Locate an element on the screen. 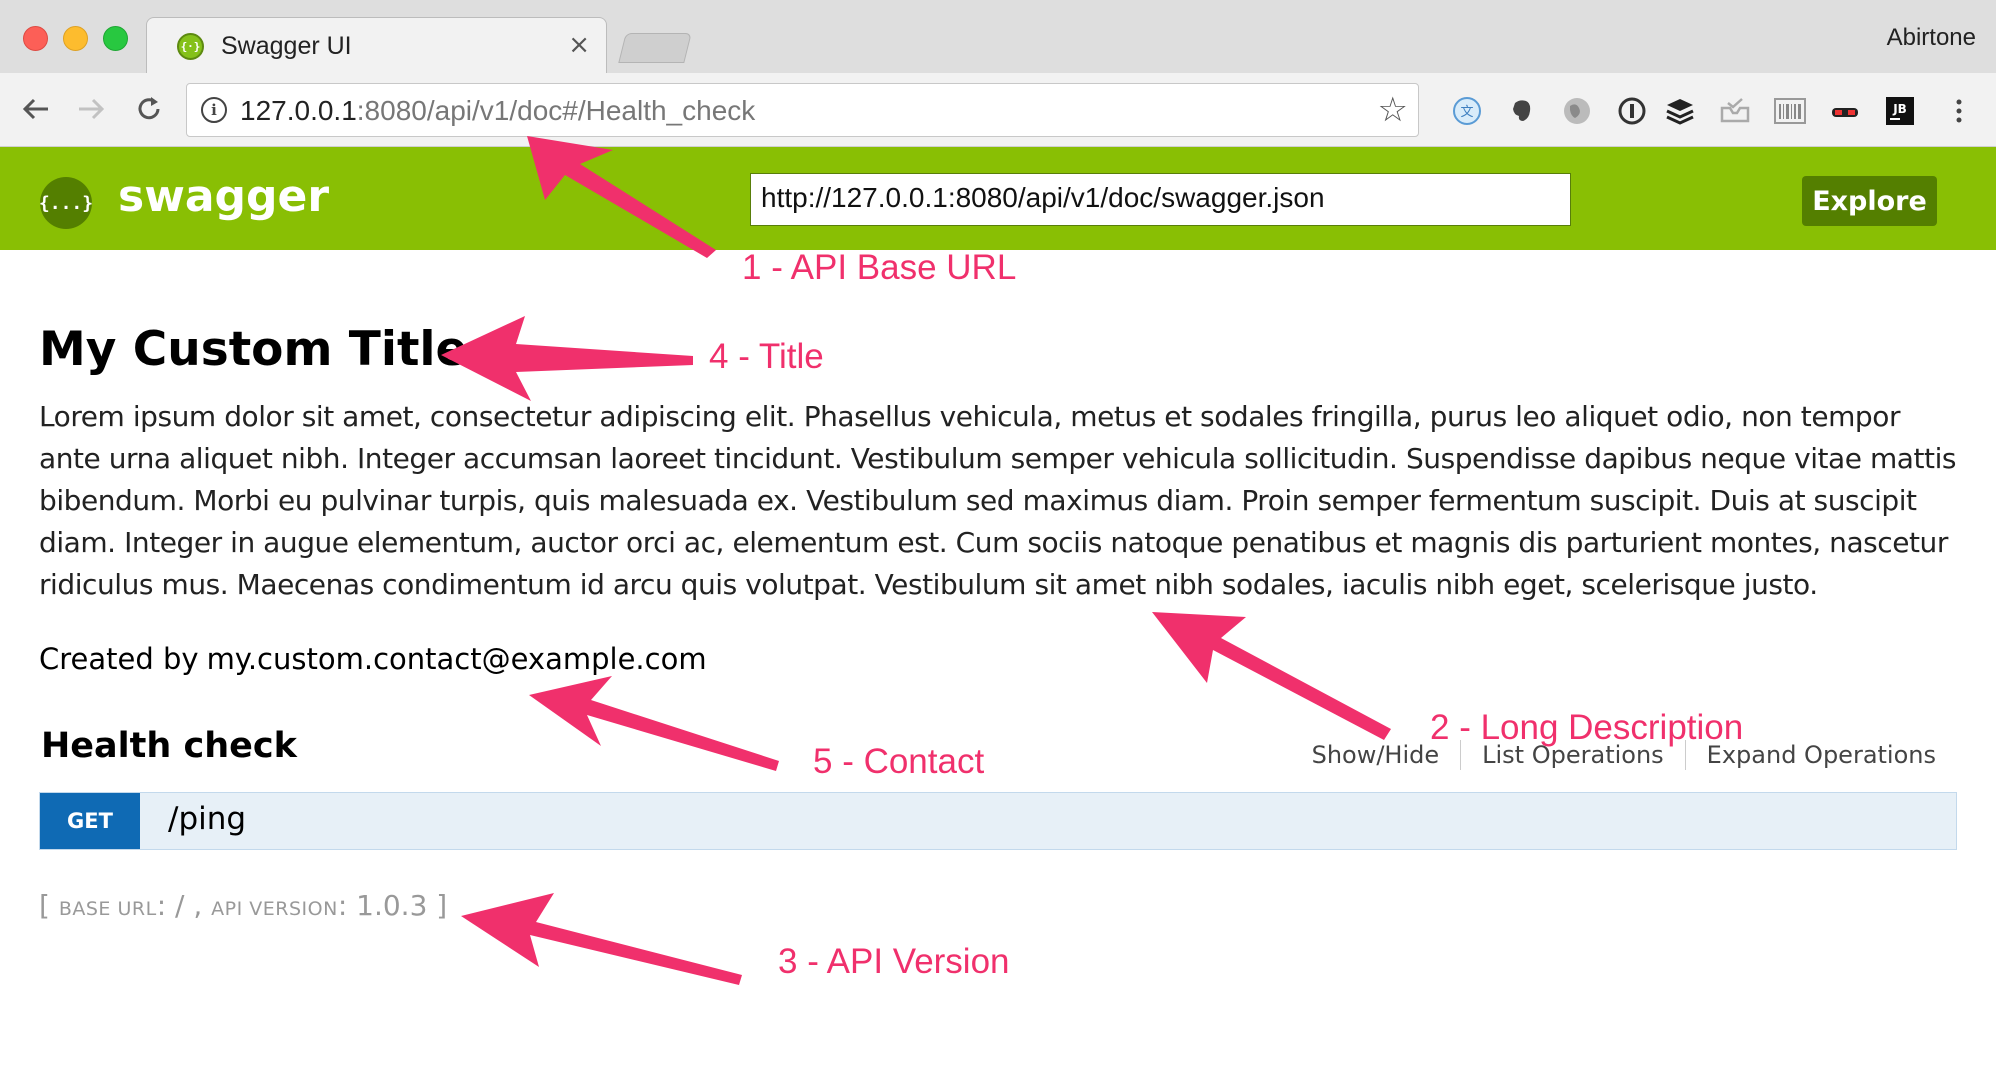 This screenshot has width=1996, height=1080. disguise-icon is located at coordinates (1845, 111).